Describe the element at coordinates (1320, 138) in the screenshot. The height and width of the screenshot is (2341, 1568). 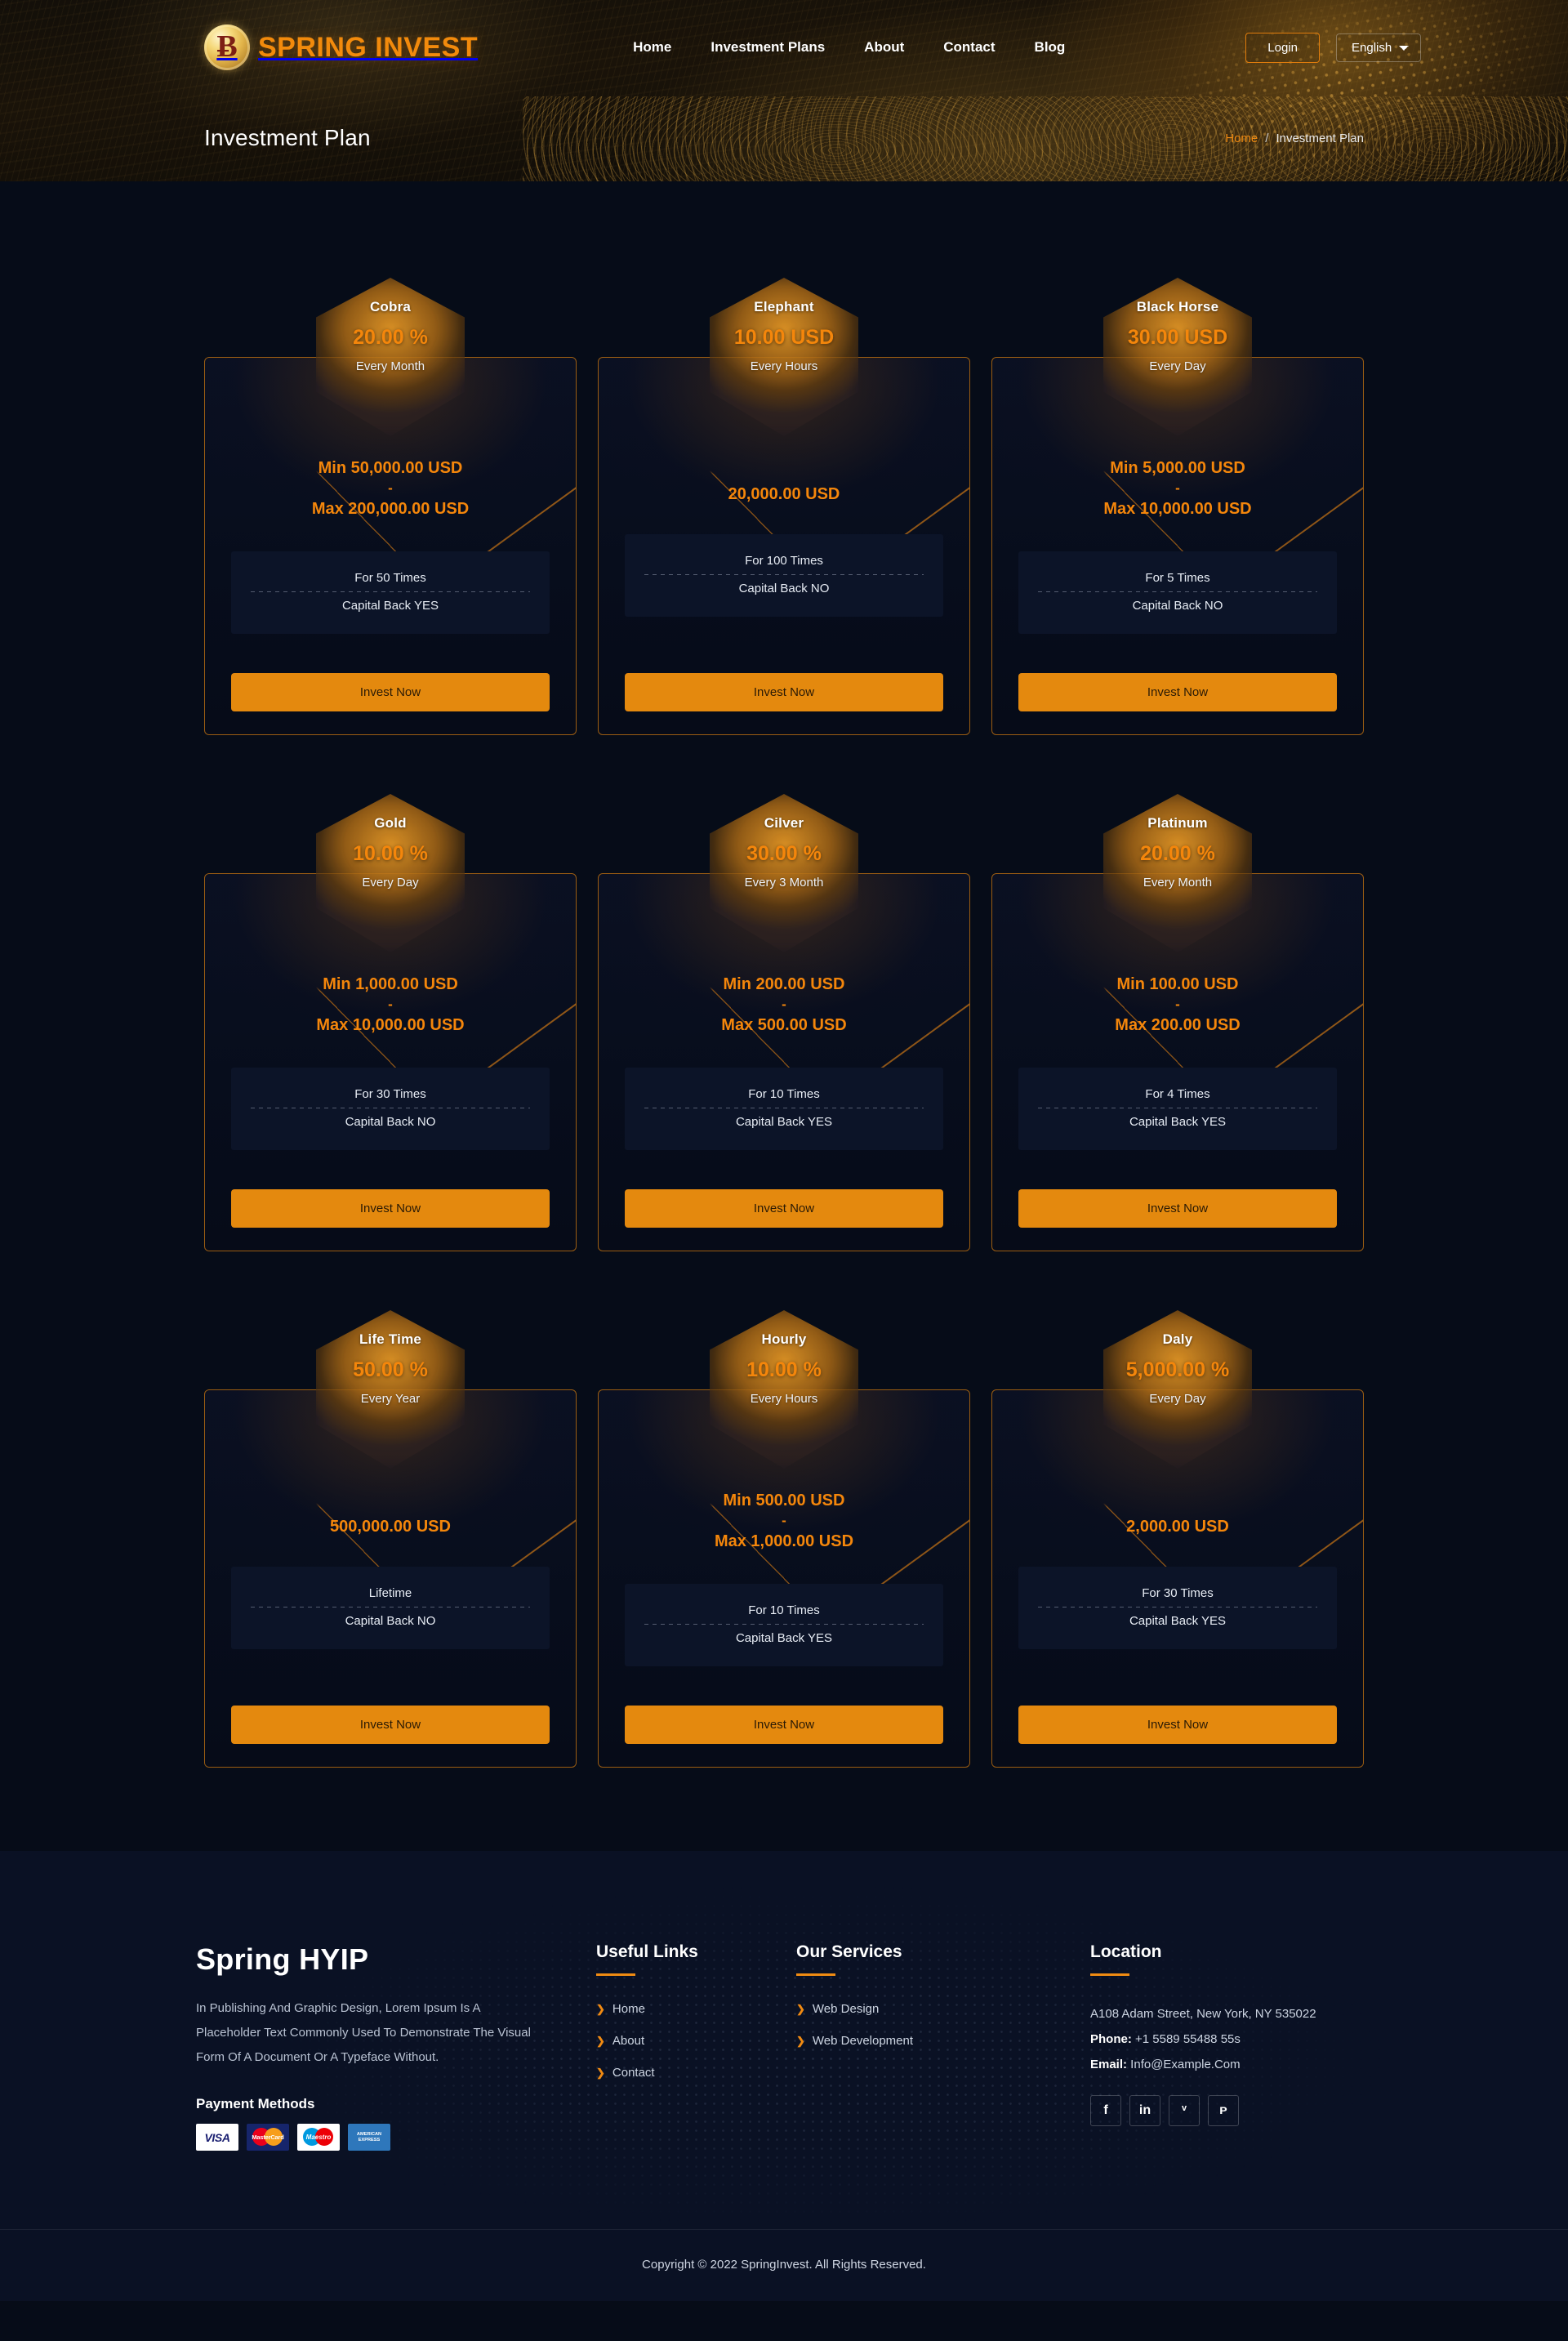
I see `breadcrumb-current: Investment Plan` at that location.